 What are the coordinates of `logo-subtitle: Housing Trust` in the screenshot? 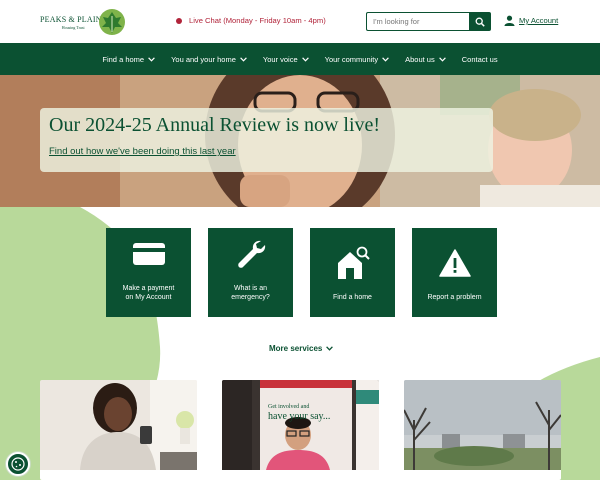 It's located at (73, 27).